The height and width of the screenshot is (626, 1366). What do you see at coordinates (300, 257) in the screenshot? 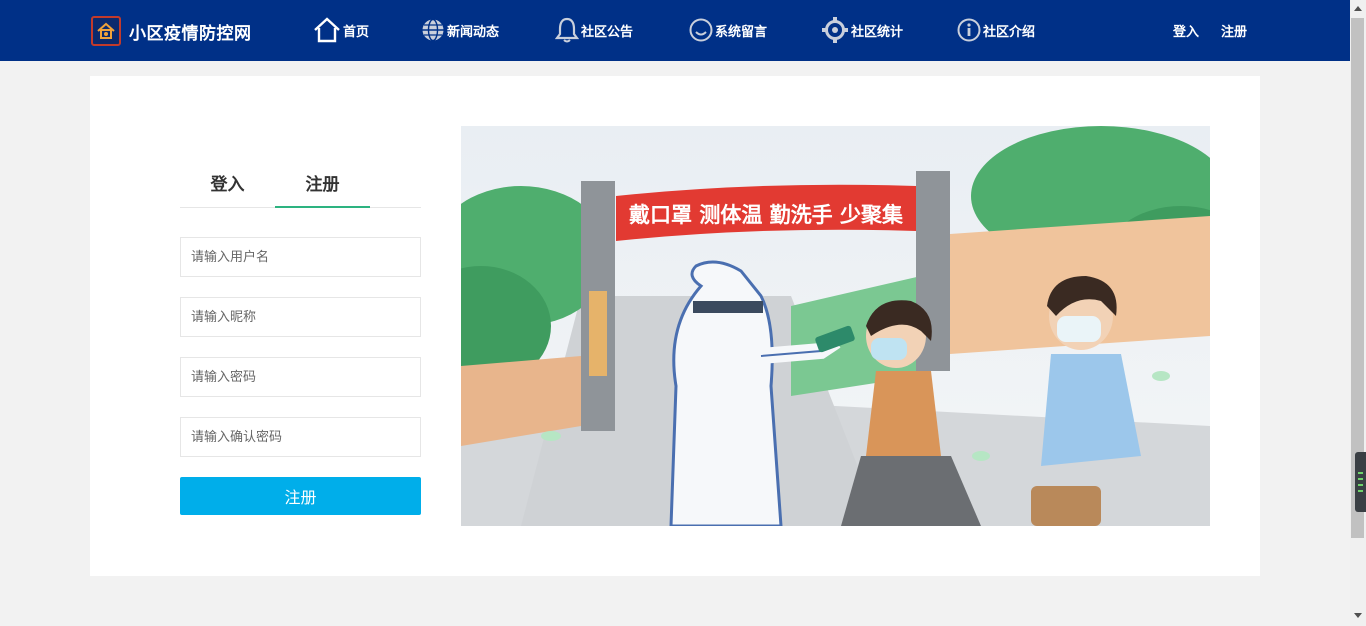
I see `username-input` at bounding box center [300, 257].